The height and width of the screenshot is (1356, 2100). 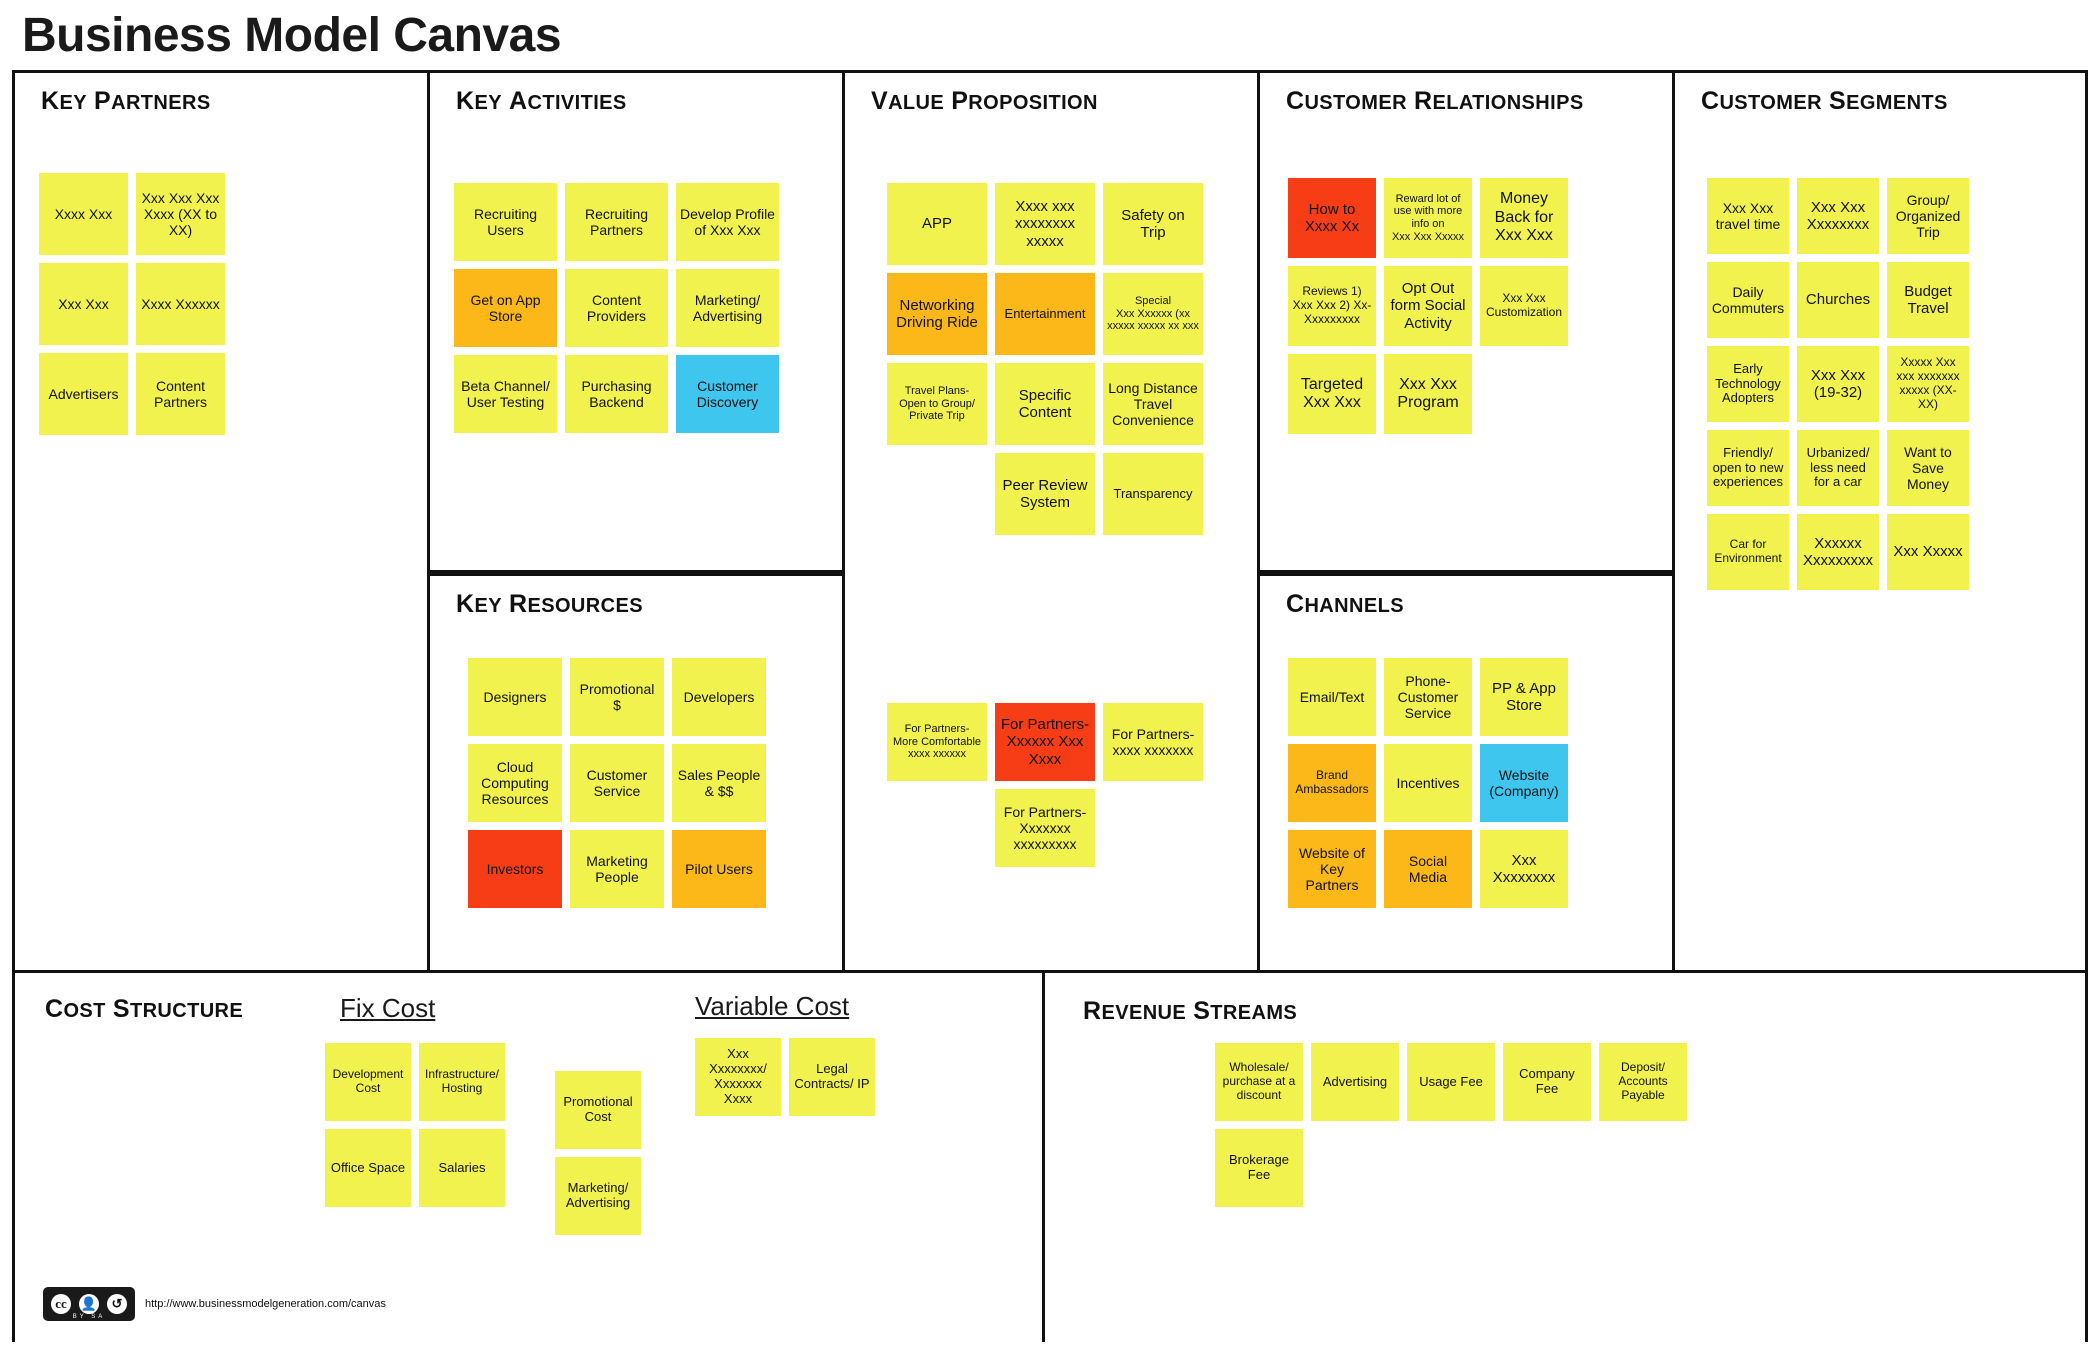 I want to click on sticky-note: Xxx Xxxxxxxx/ Xxxxxxx Xxxx, so click(x=738, y=1077).